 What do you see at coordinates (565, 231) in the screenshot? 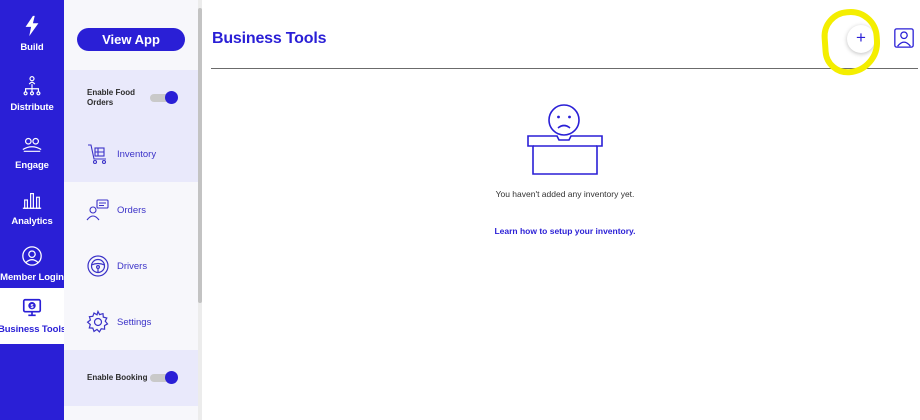
I see `learn-inventory-link: Learn how to setup your inventory.` at bounding box center [565, 231].